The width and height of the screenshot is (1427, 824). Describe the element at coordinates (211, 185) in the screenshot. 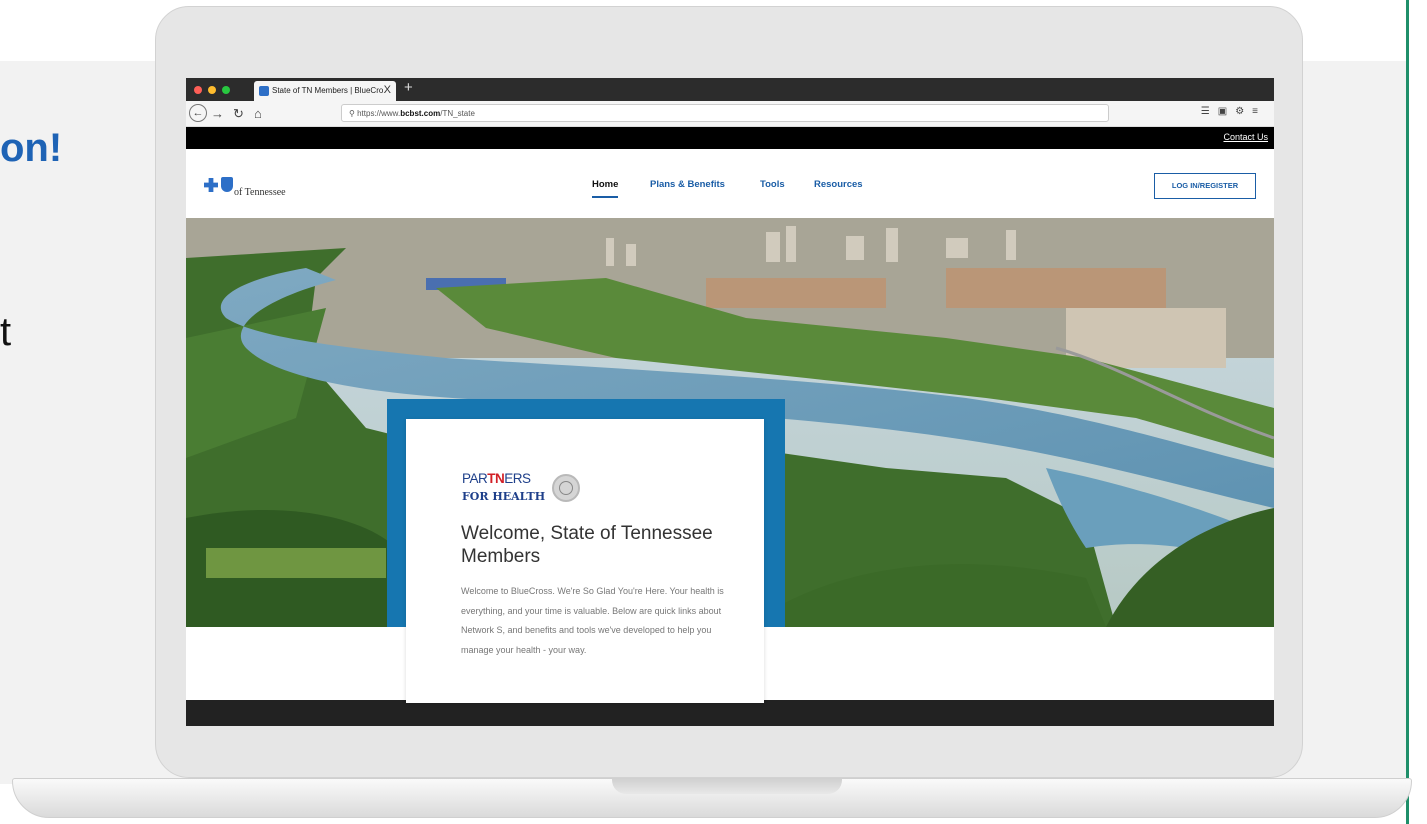

I see `bluecross-cross-icon` at that location.